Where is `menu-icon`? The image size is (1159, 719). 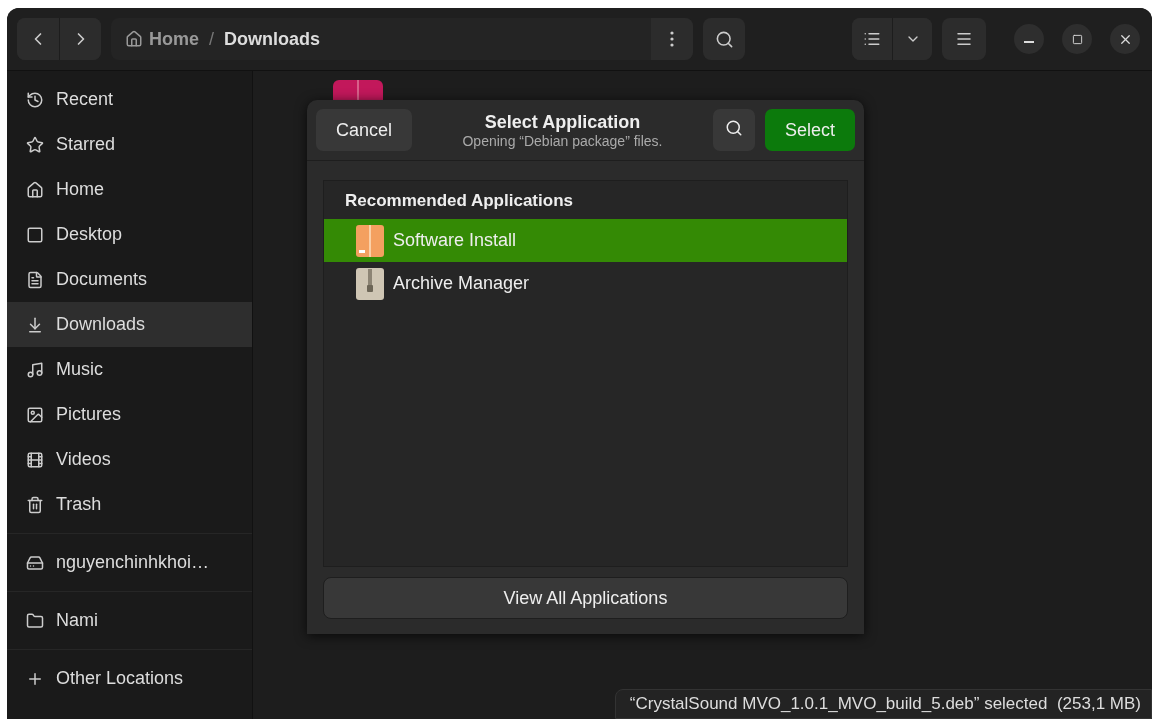 menu-icon is located at coordinates (964, 39).